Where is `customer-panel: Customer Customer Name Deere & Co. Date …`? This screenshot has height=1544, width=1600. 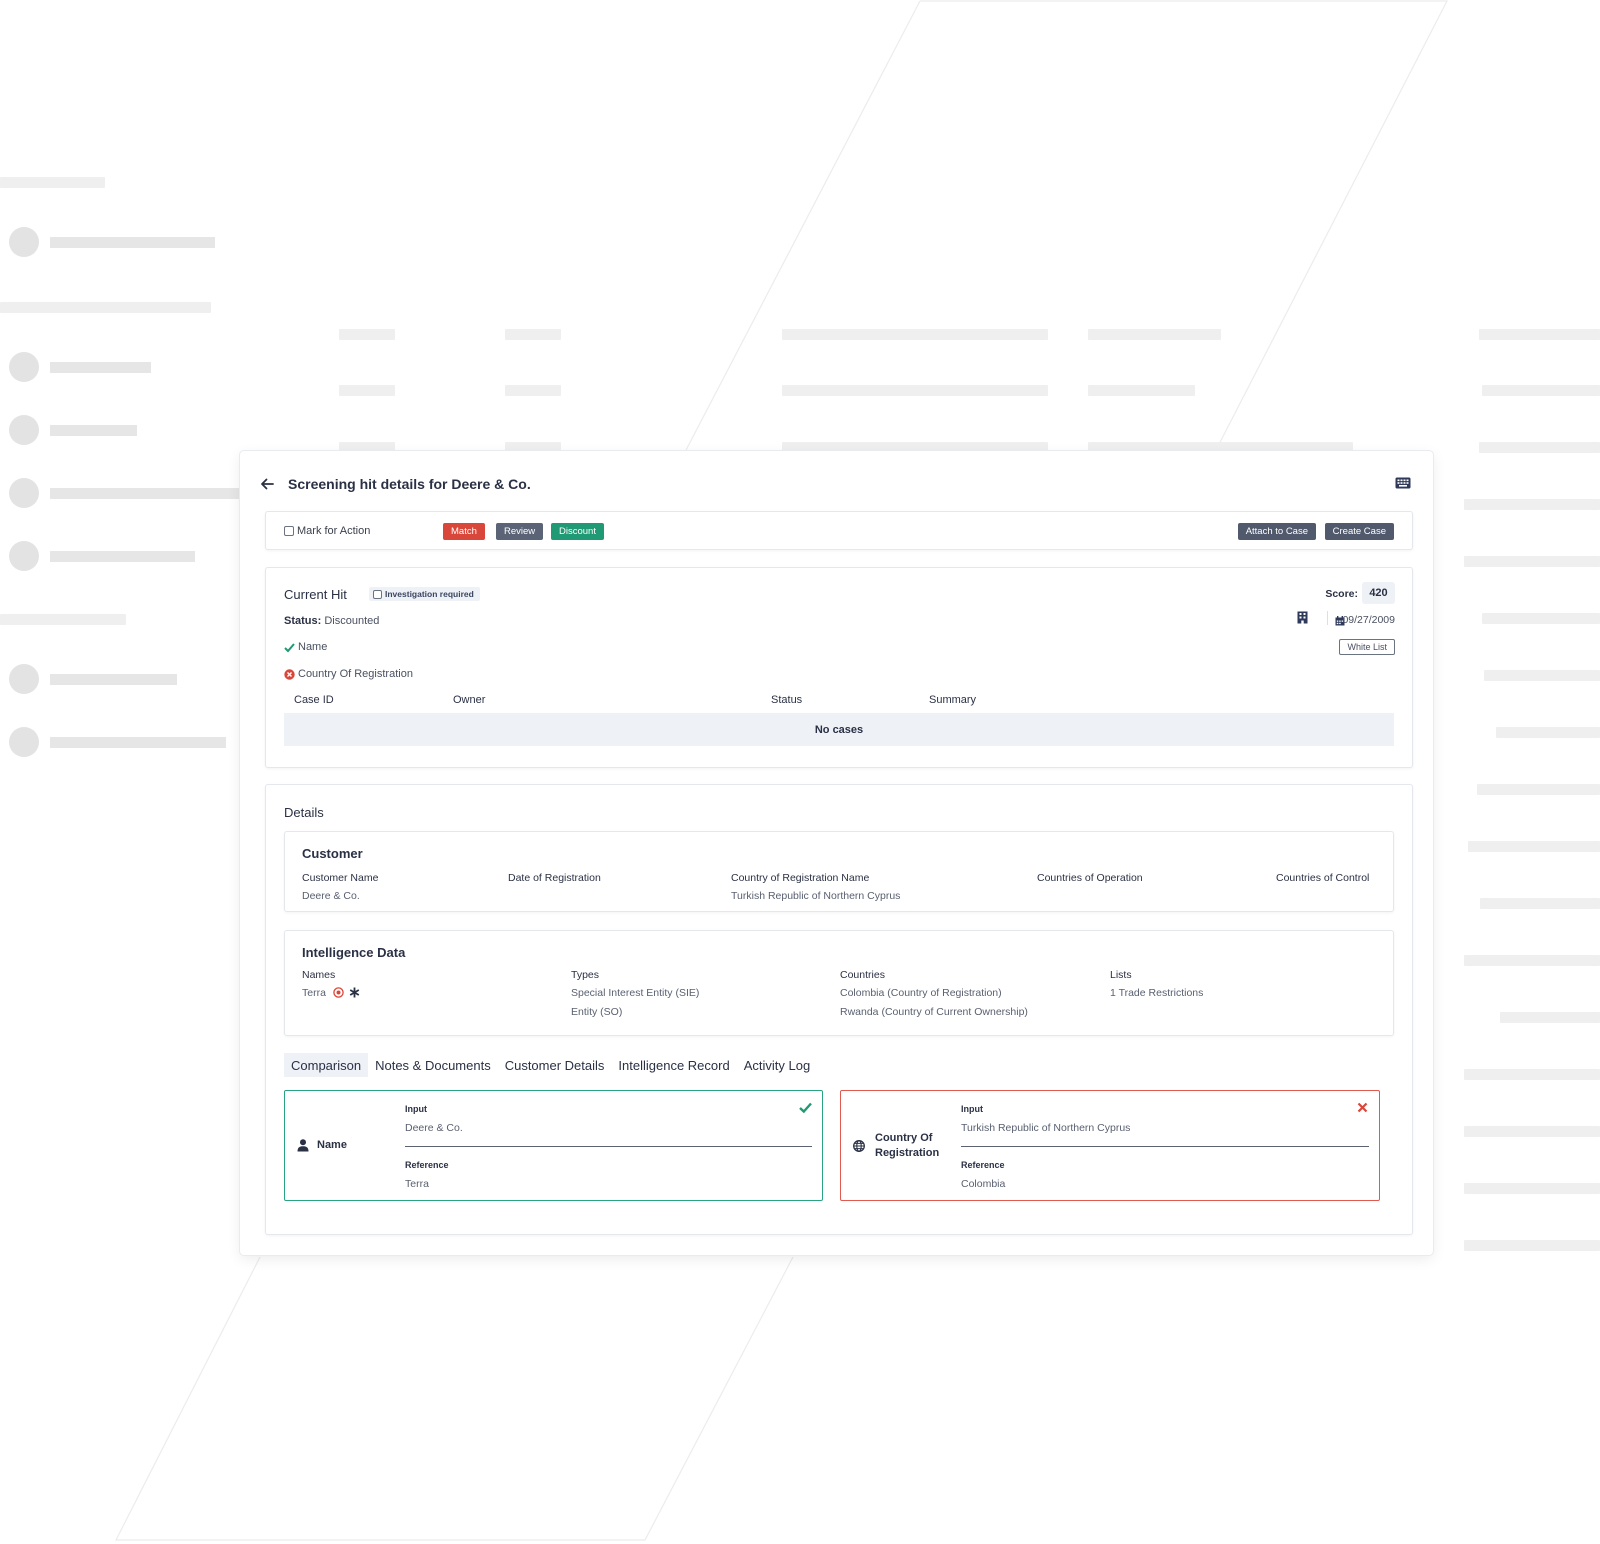
customer-panel: Customer Customer Name Deere & Co. Date … is located at coordinates (839, 871).